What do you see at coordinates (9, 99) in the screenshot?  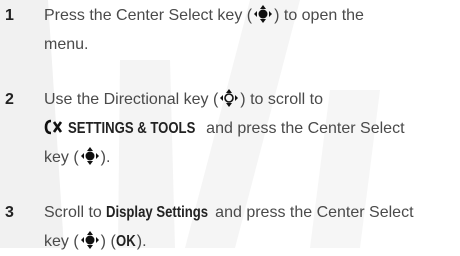 I see `step-number: 2` at bounding box center [9, 99].